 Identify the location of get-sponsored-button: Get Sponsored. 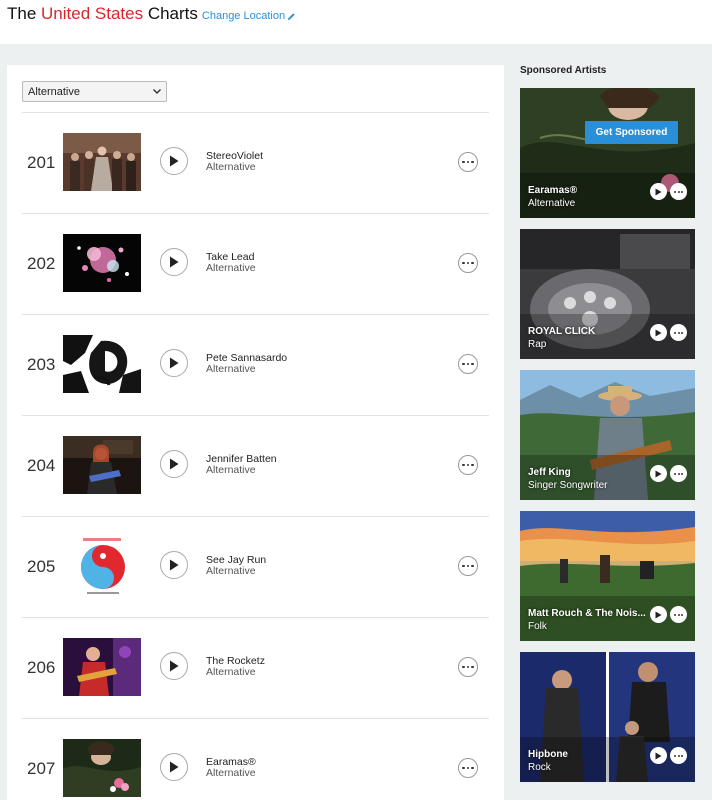
(631, 132).